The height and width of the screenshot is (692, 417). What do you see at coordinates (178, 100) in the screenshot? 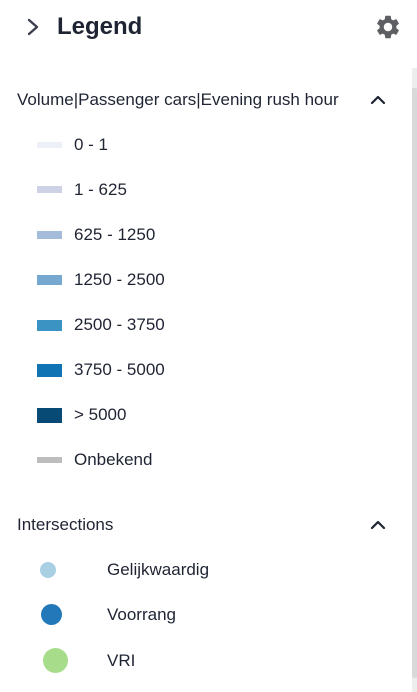
I see `section-title-volume: Volume|Passenger cars|Evening rush hour` at bounding box center [178, 100].